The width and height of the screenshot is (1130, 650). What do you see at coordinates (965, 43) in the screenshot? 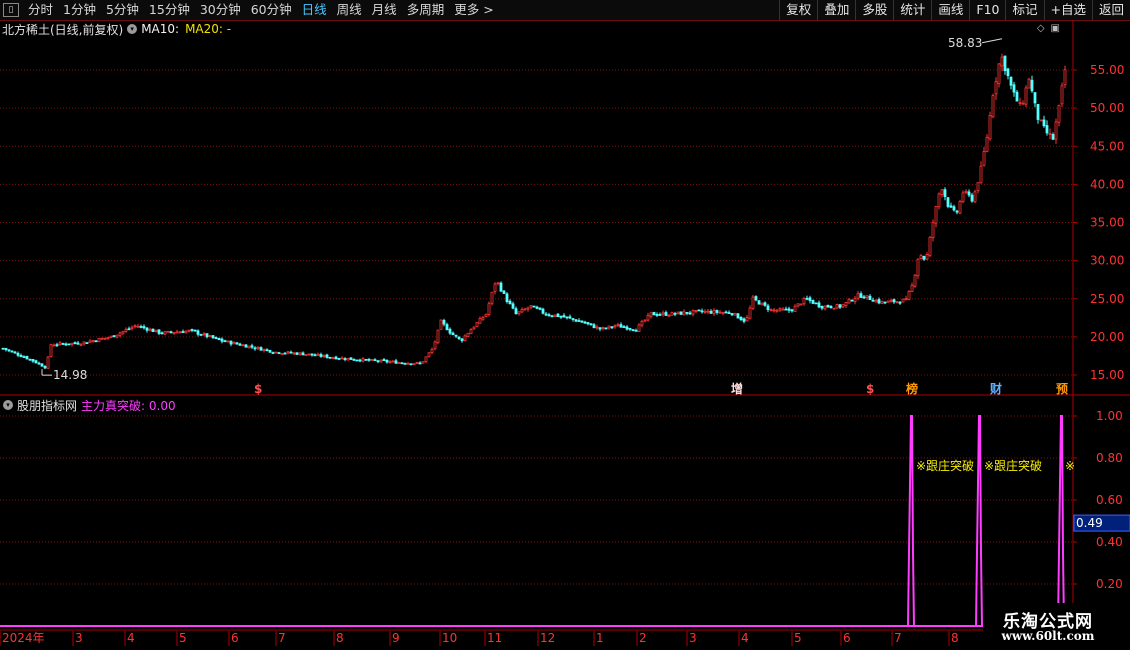
I see `high-label: 58.83` at bounding box center [965, 43].